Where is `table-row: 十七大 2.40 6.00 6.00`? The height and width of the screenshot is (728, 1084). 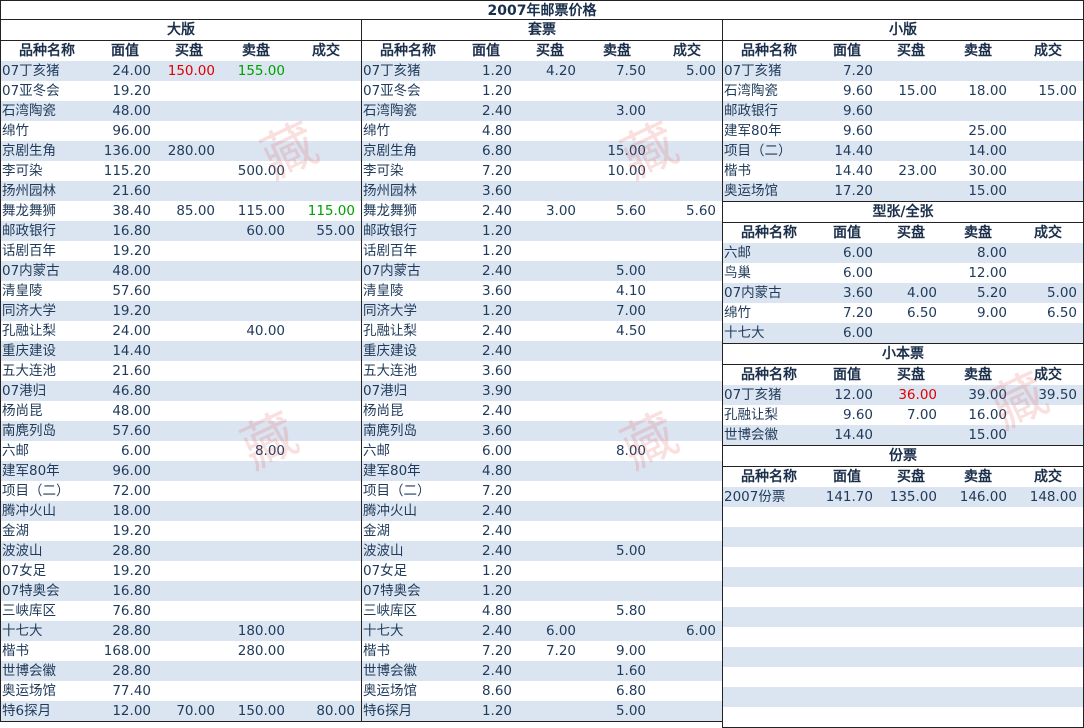 table-row: 十七大 2.40 6.00 6.00 is located at coordinates (542, 631).